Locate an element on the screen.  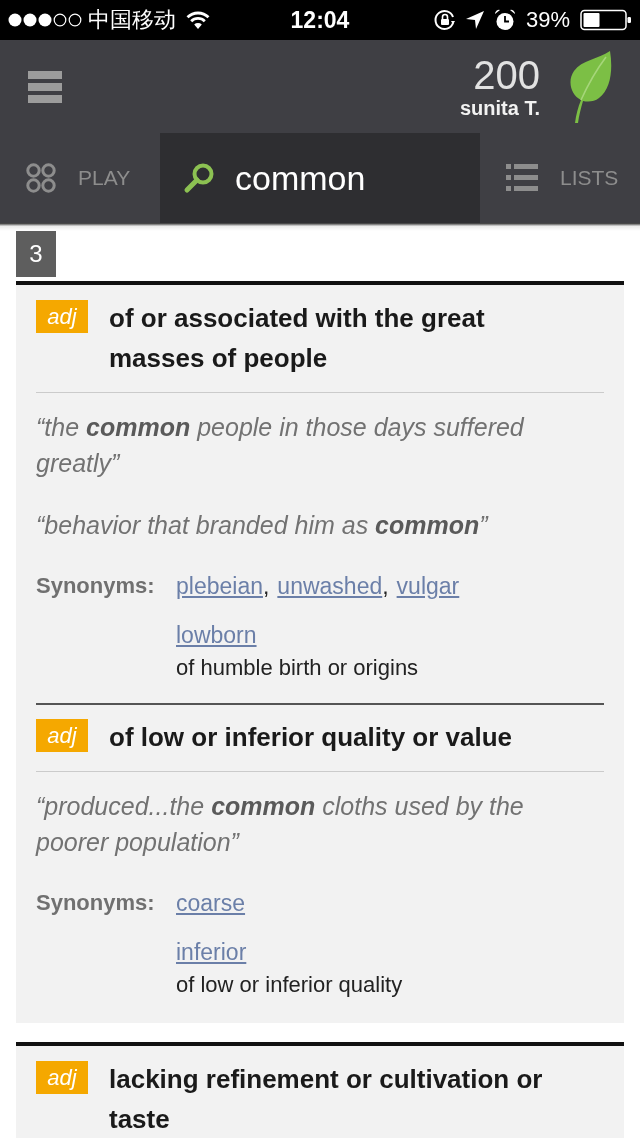
score: 200 is located at coordinates (506, 74).